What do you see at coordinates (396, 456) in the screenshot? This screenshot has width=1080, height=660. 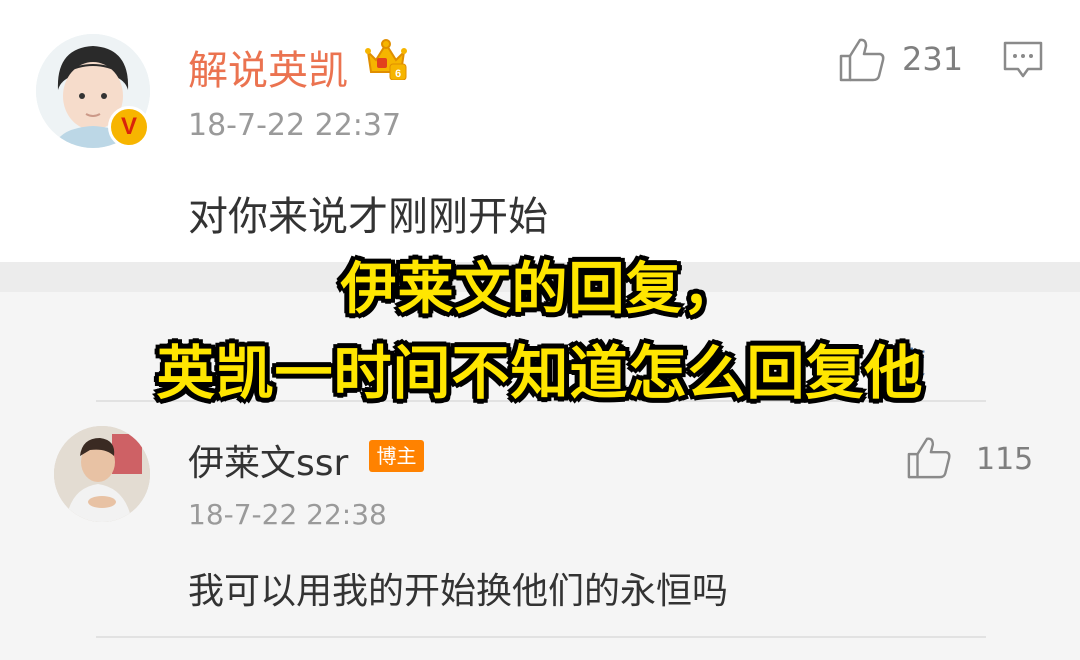 I see `author-badge: 博主` at bounding box center [396, 456].